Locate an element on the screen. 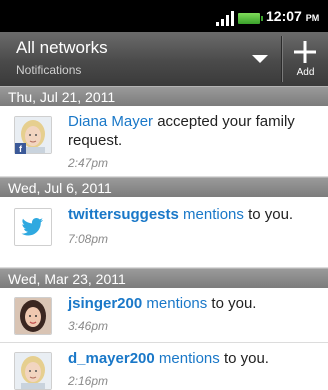 Image resolution: width=328 pixels, height=390 pixels. user-link: twittersuggests is located at coordinates (123, 214).